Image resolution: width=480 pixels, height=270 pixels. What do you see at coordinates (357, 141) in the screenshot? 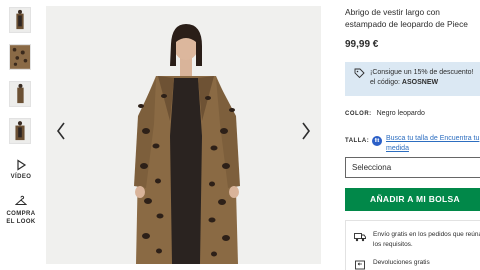
I see `size-label: TALLA:` at bounding box center [357, 141].